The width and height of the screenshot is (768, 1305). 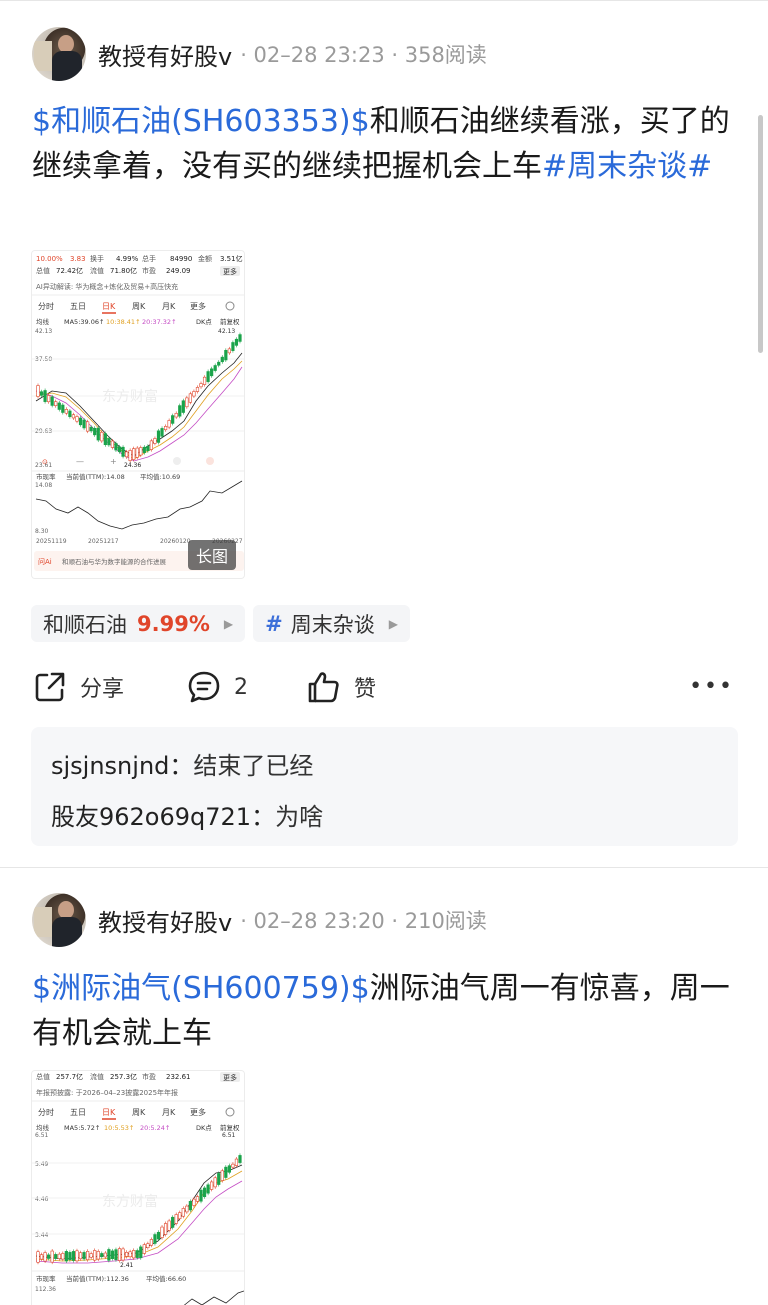 What do you see at coordinates (253, 766) in the screenshot?
I see `comment-text: 结束了已经` at bounding box center [253, 766].